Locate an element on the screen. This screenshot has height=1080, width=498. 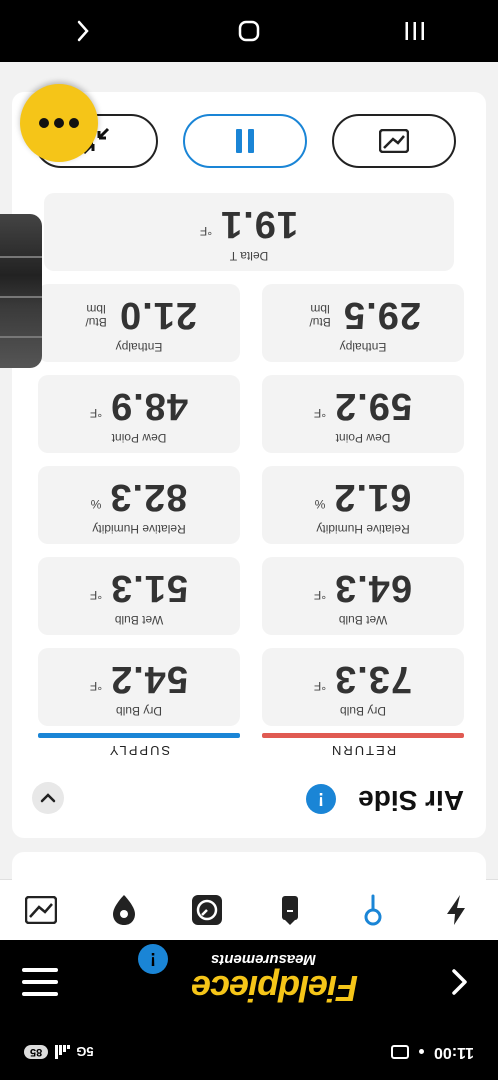
metric-value: 64.3 is located at coordinates (373, 588).